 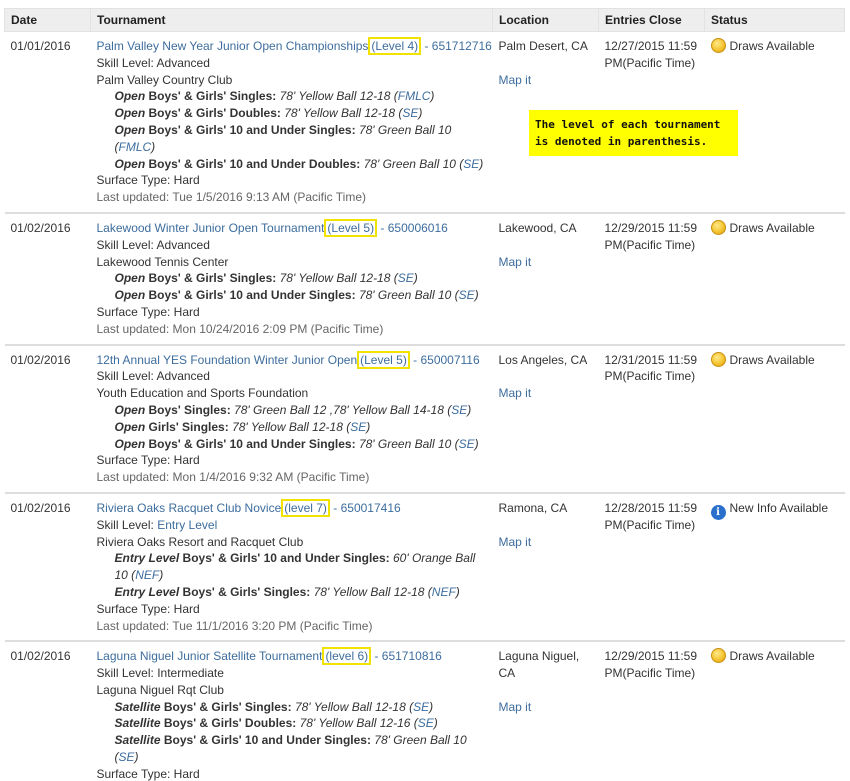 What do you see at coordinates (215, 113) in the screenshot?
I see `event-name: Boys' & Girls' Doubles:` at bounding box center [215, 113].